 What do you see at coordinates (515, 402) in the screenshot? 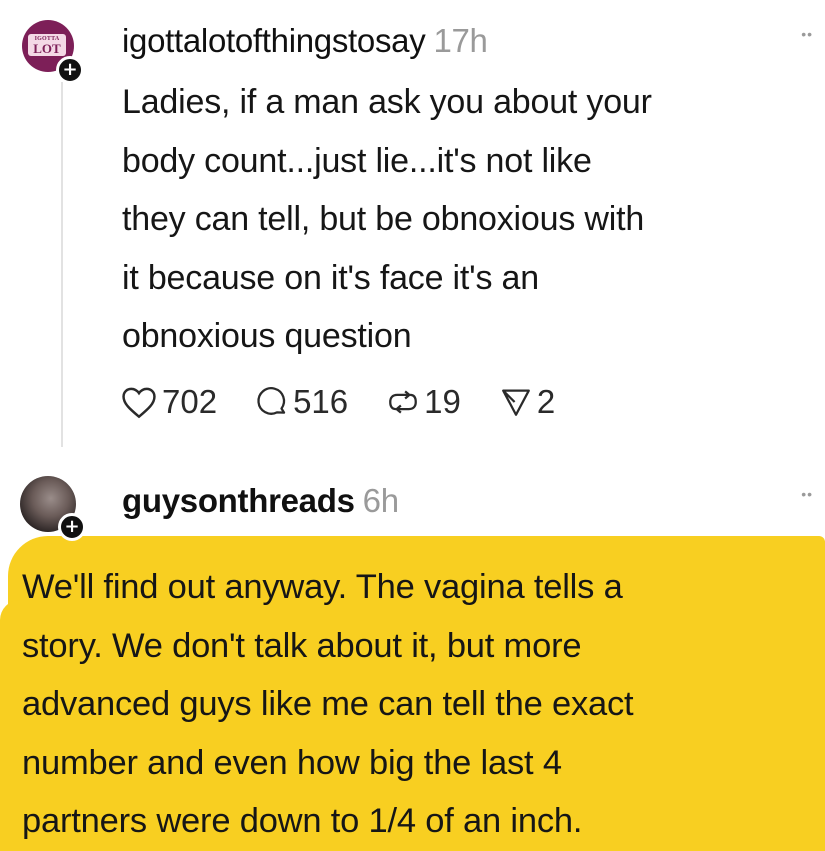
I see `share-icon` at bounding box center [515, 402].